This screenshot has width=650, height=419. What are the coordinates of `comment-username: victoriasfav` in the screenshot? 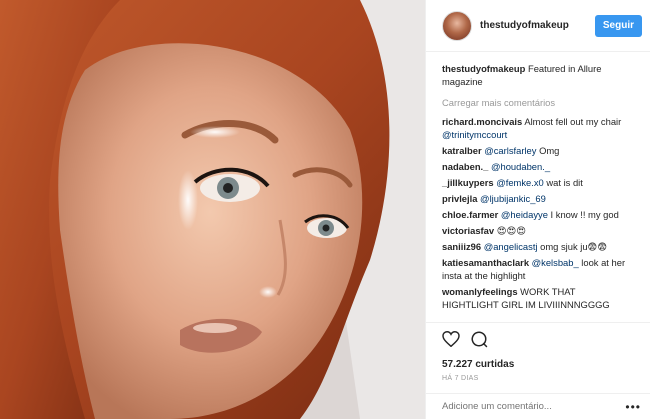 It's located at (468, 230).